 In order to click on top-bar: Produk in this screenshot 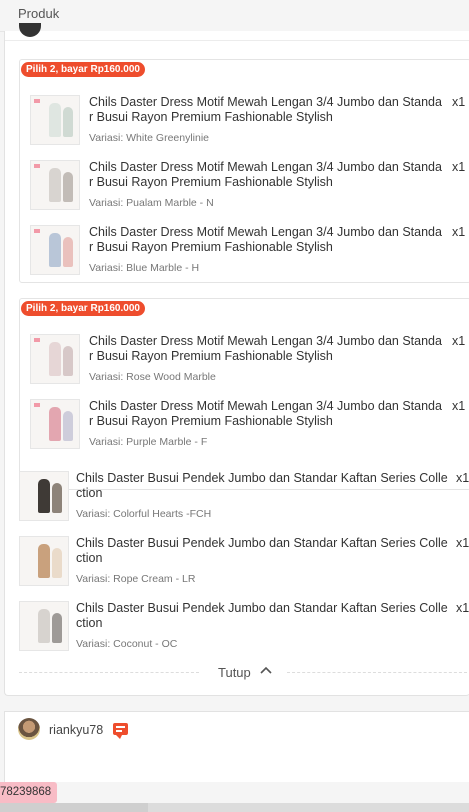, I will do `click(234, 16)`.